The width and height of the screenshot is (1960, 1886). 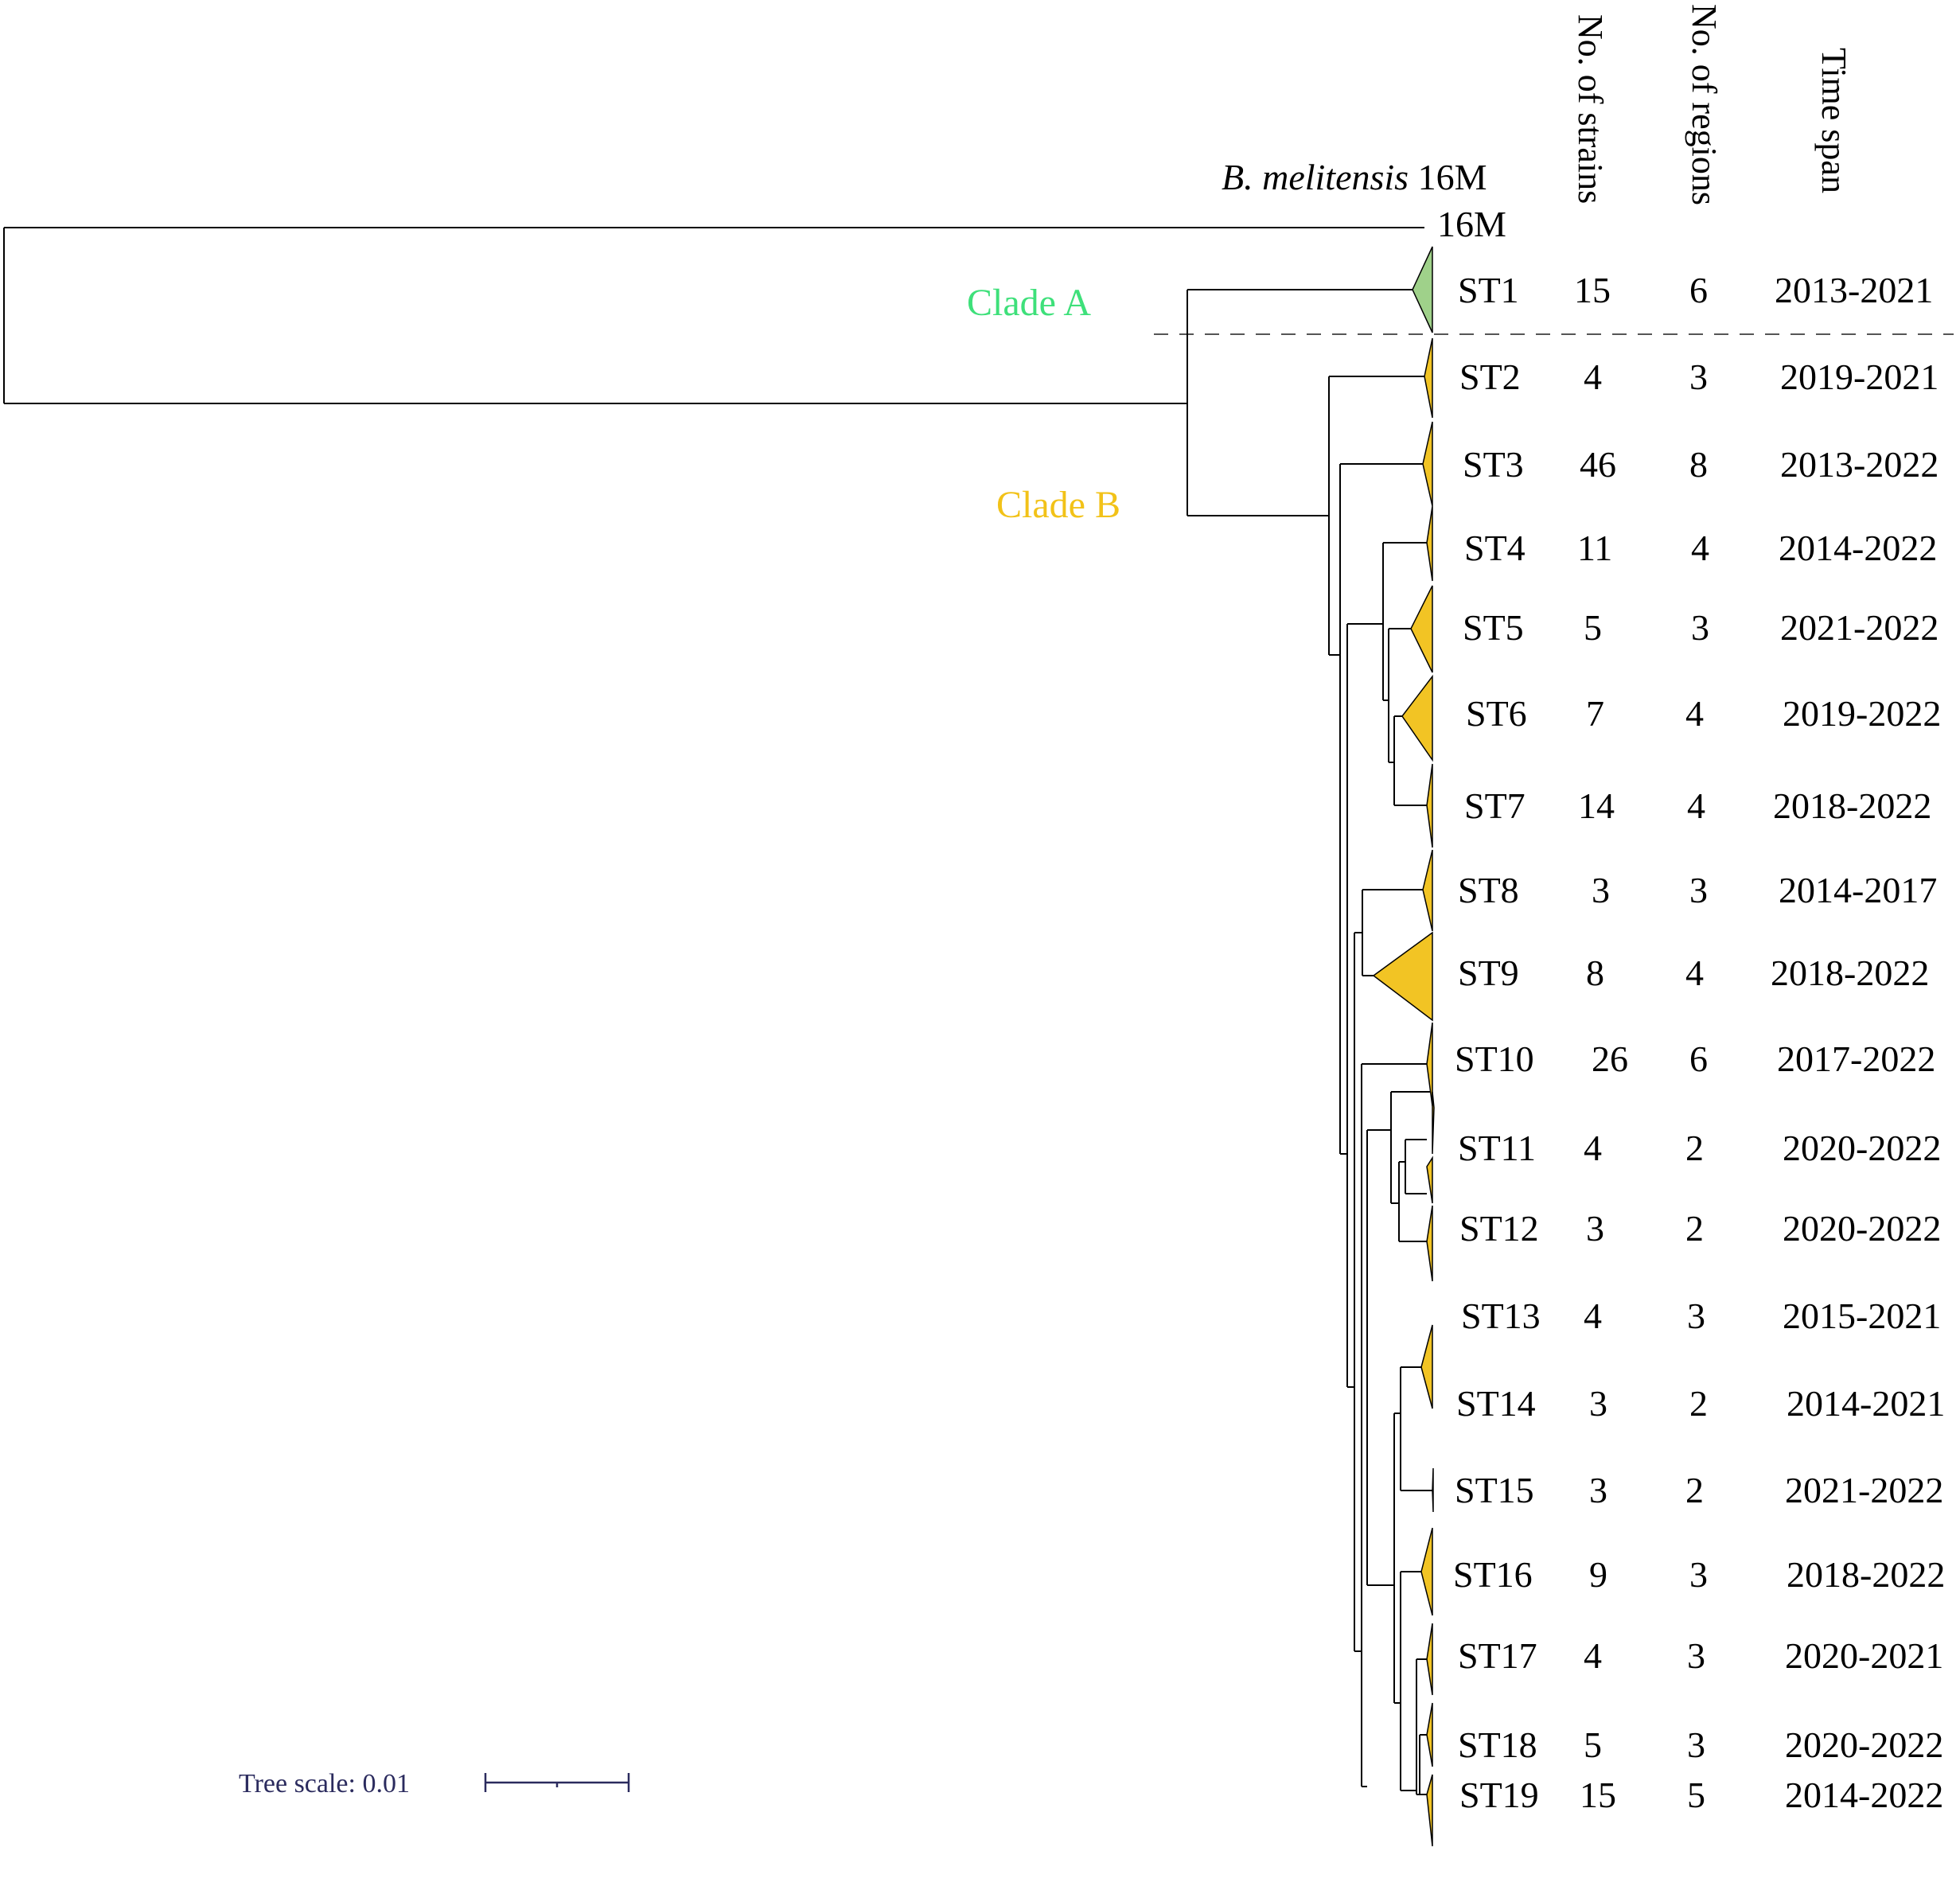 I want to click on table-row: ST4 11 4 2014-2022, so click(x=1700, y=548).